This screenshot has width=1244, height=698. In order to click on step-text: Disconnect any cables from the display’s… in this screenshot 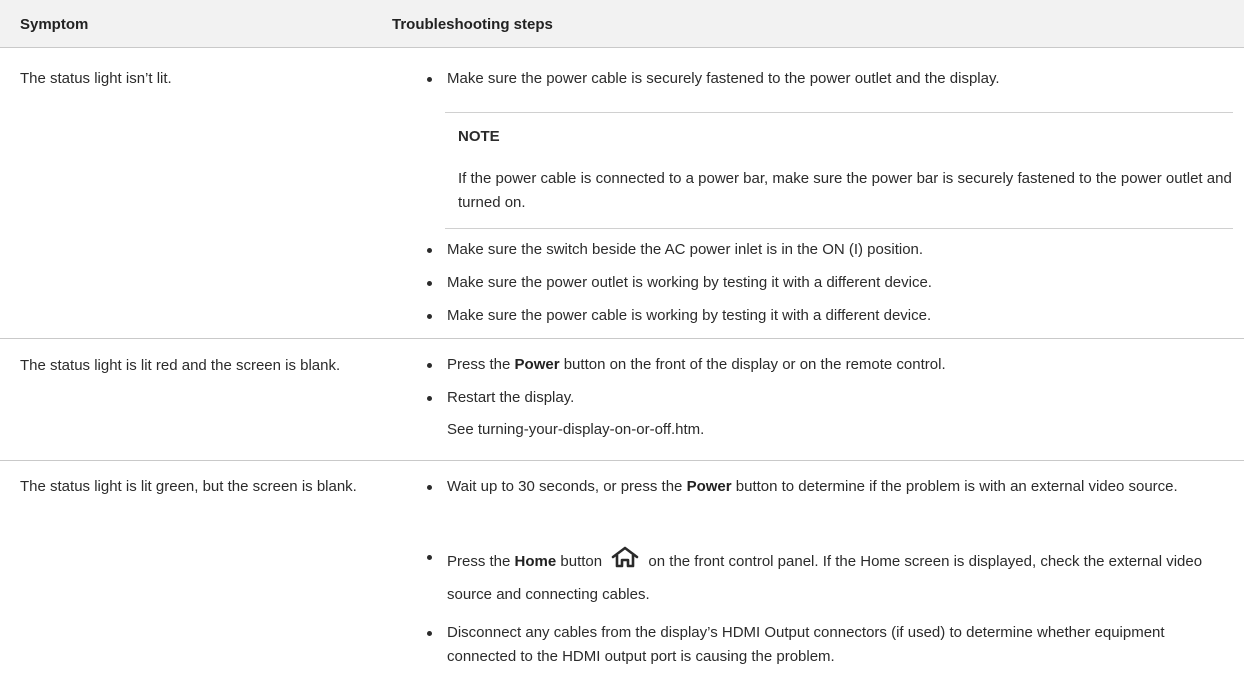, I will do `click(806, 644)`.